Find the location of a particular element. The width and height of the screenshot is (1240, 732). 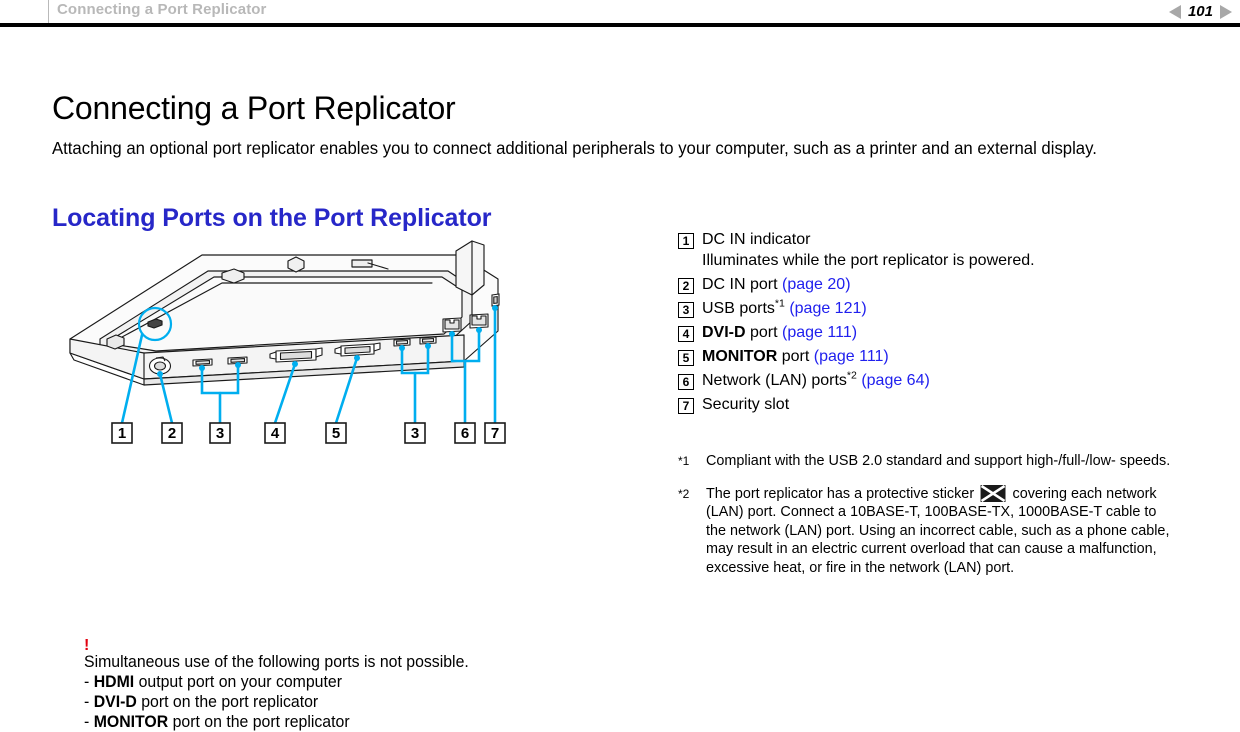

footnote-marker-1: *1 is located at coordinates (684, 461).